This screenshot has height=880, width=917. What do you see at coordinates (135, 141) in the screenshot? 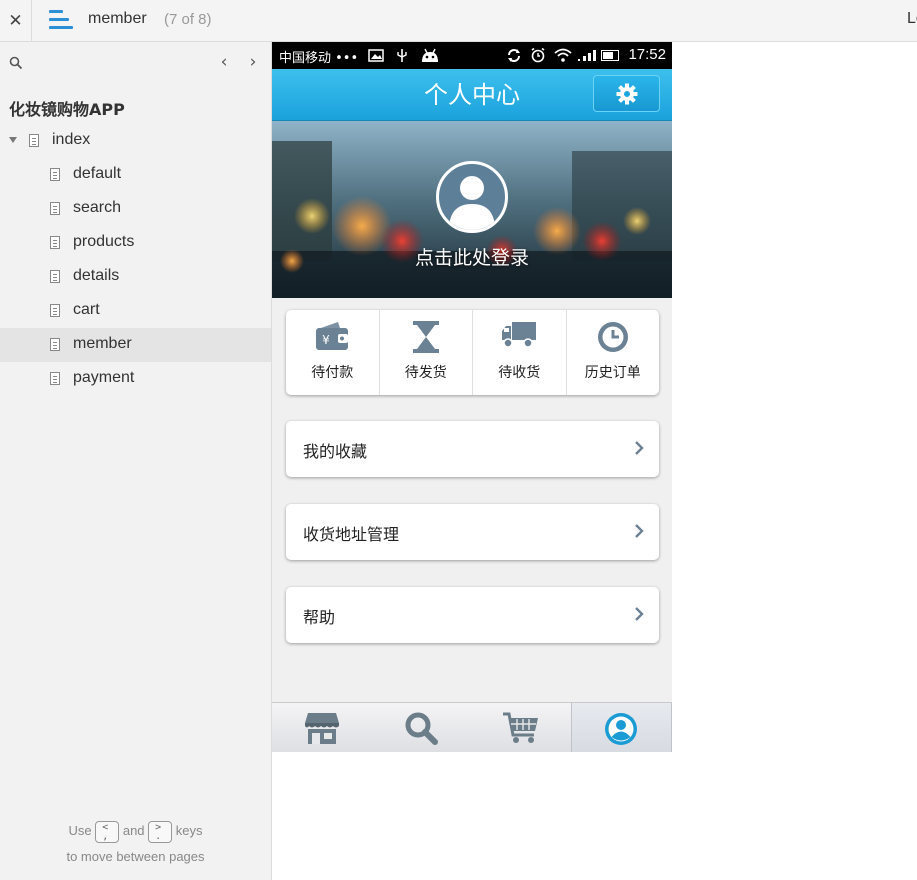
I see `sidebar-item-index: index` at bounding box center [135, 141].